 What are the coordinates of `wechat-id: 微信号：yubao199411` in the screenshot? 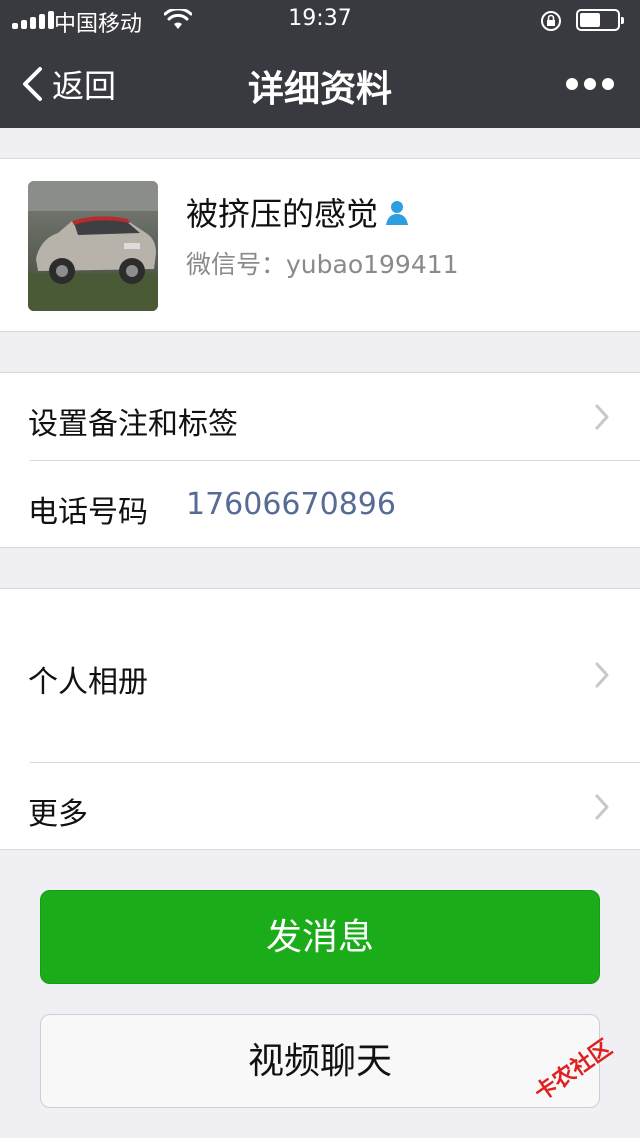 It's located at (322, 264).